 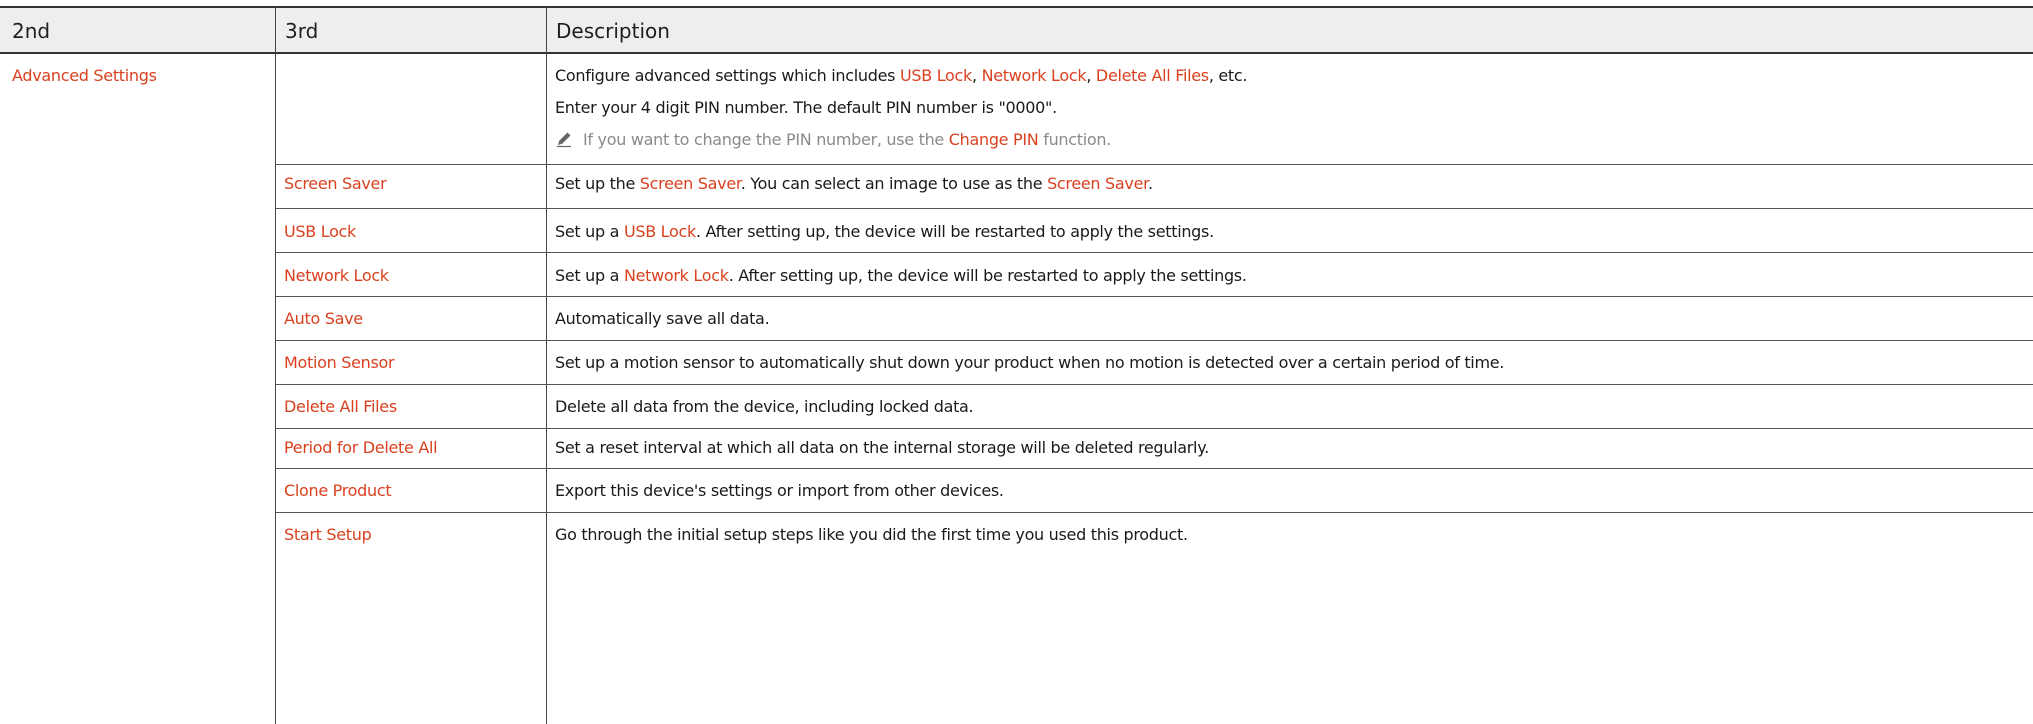 What do you see at coordinates (1152, 75) in the screenshot?
I see `delete-all-files-ref: Delete All Files` at bounding box center [1152, 75].